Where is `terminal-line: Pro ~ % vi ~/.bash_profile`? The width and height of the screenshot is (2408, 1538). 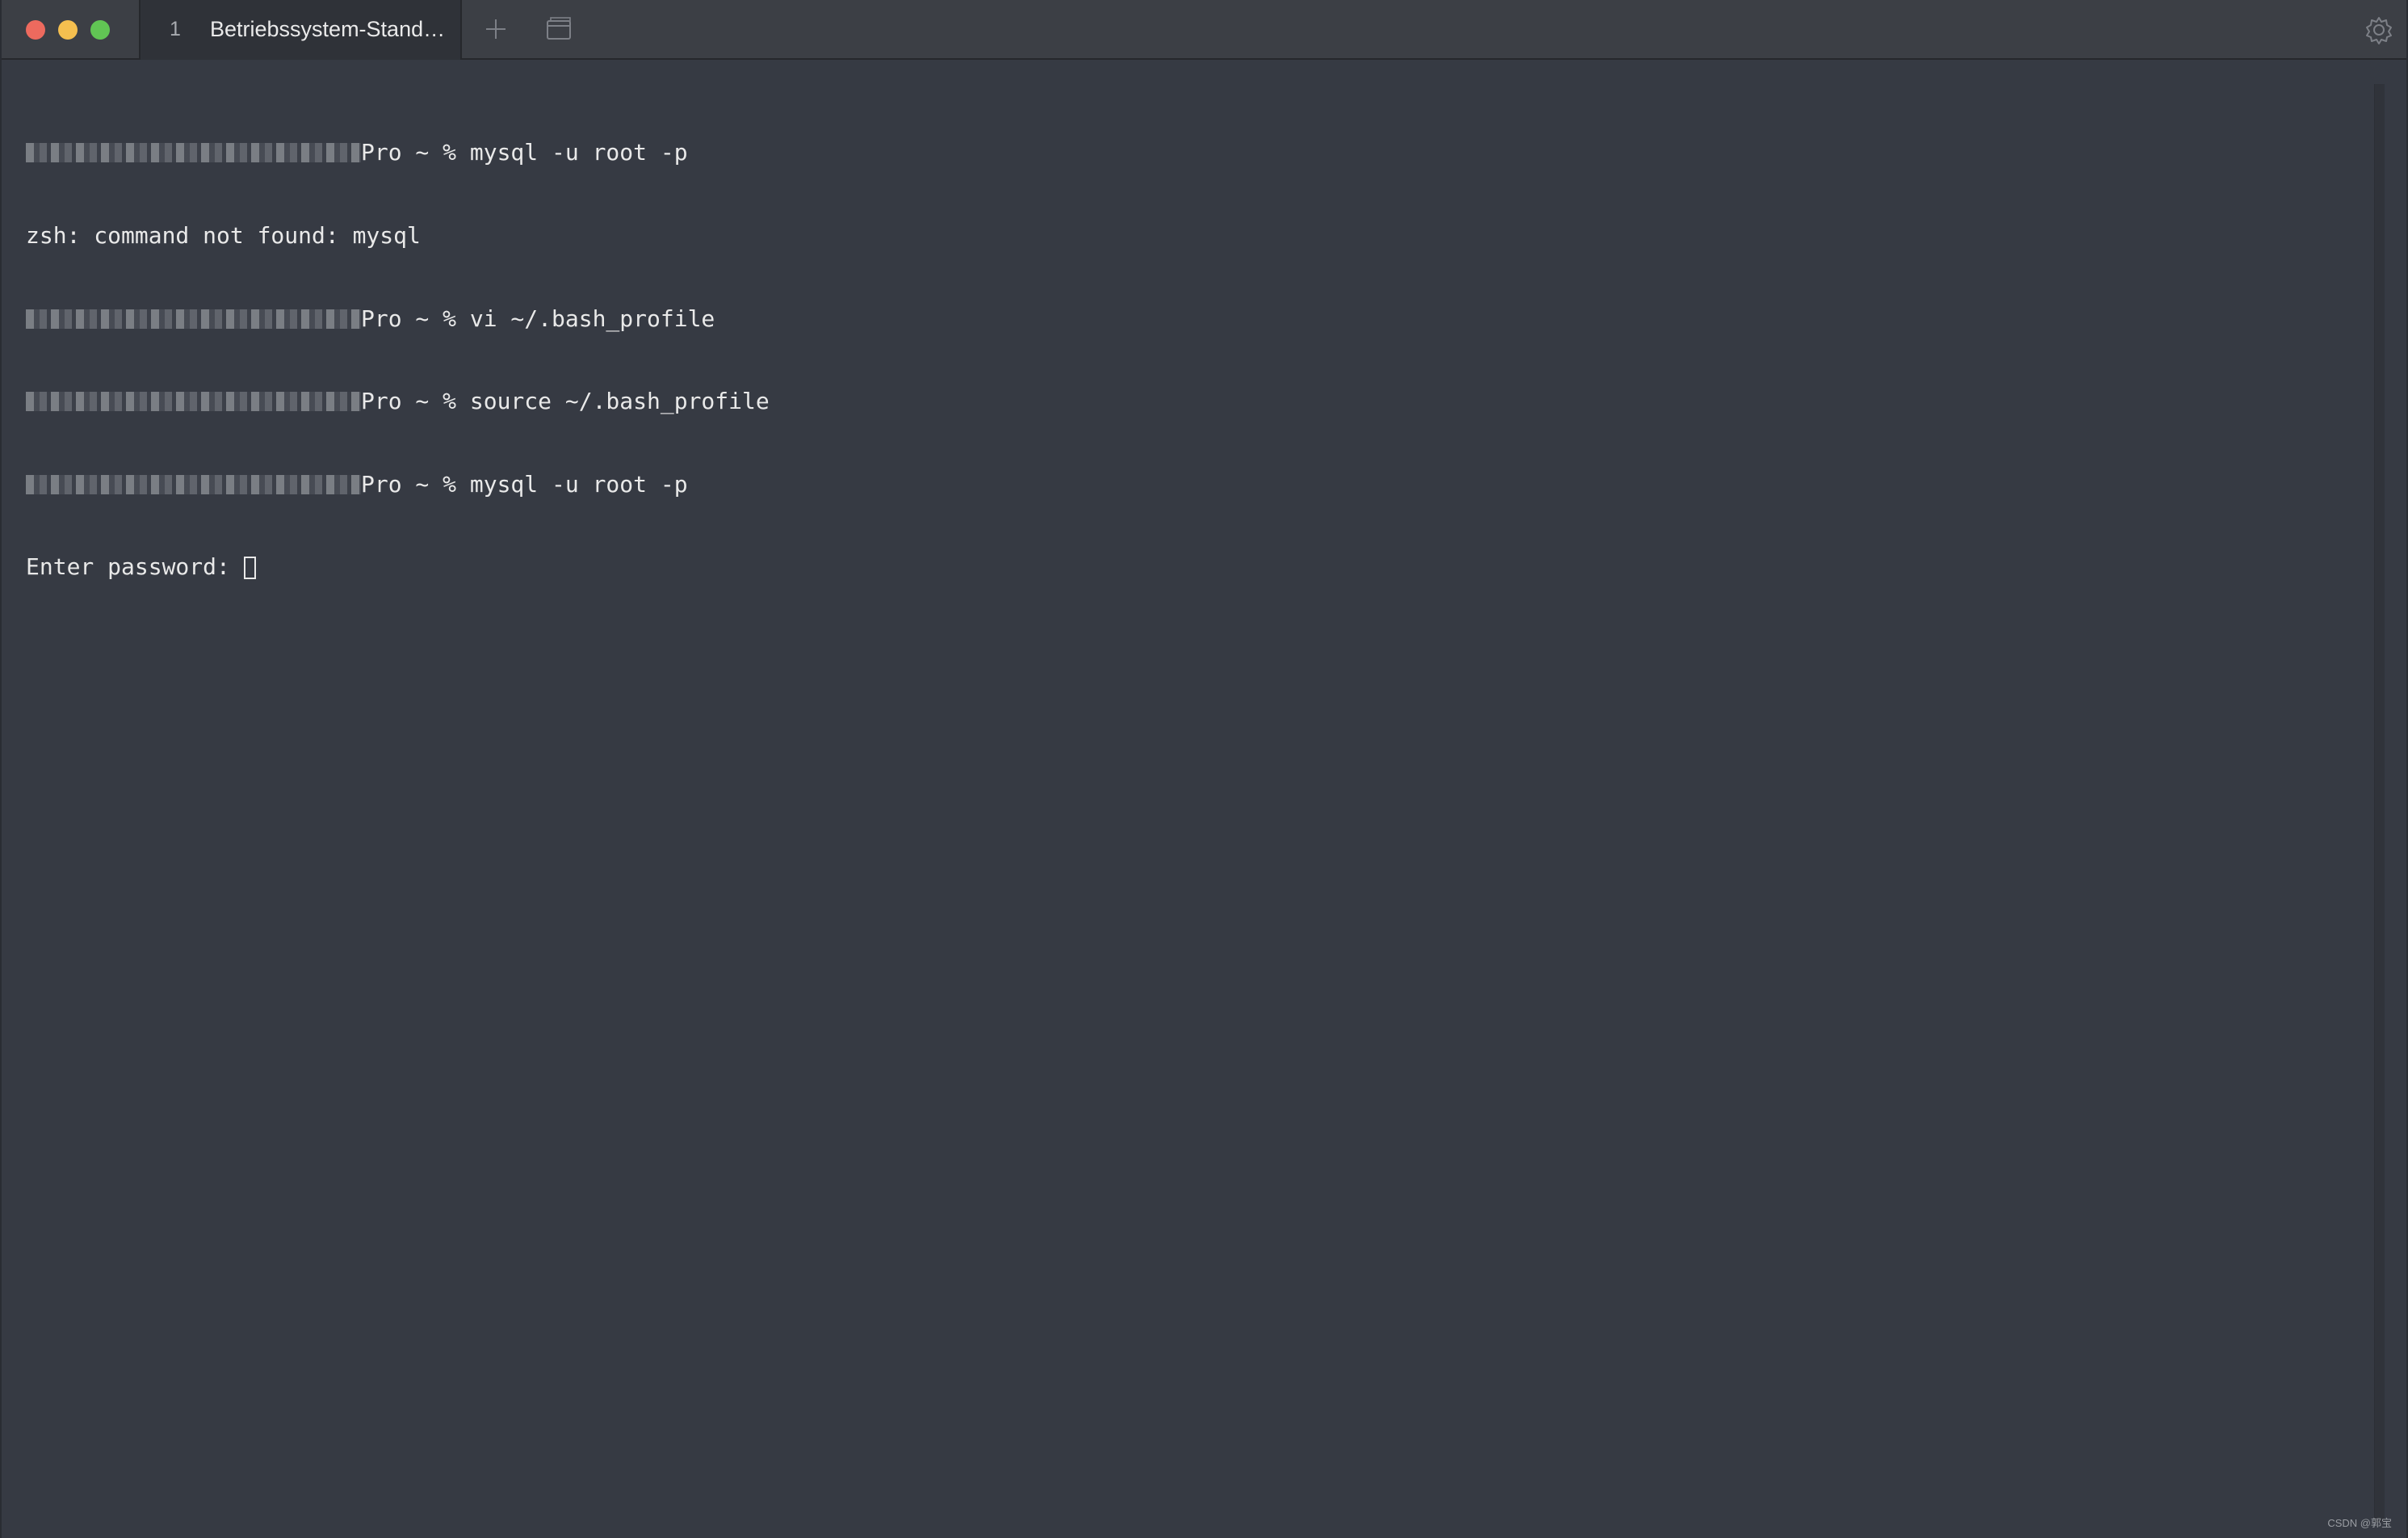
terminal-line: Pro ~ % vi ~/.bash_profile is located at coordinates (1200, 319).